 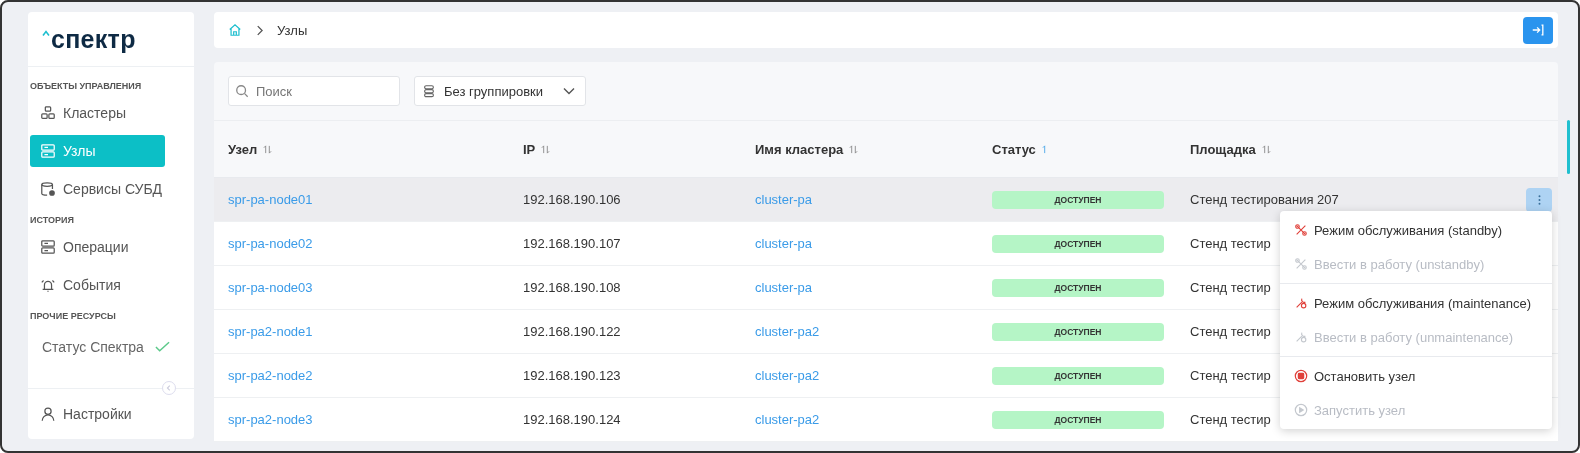 What do you see at coordinates (270, 331) in the screenshot?
I see `node-link: spr-pa2-node1` at bounding box center [270, 331].